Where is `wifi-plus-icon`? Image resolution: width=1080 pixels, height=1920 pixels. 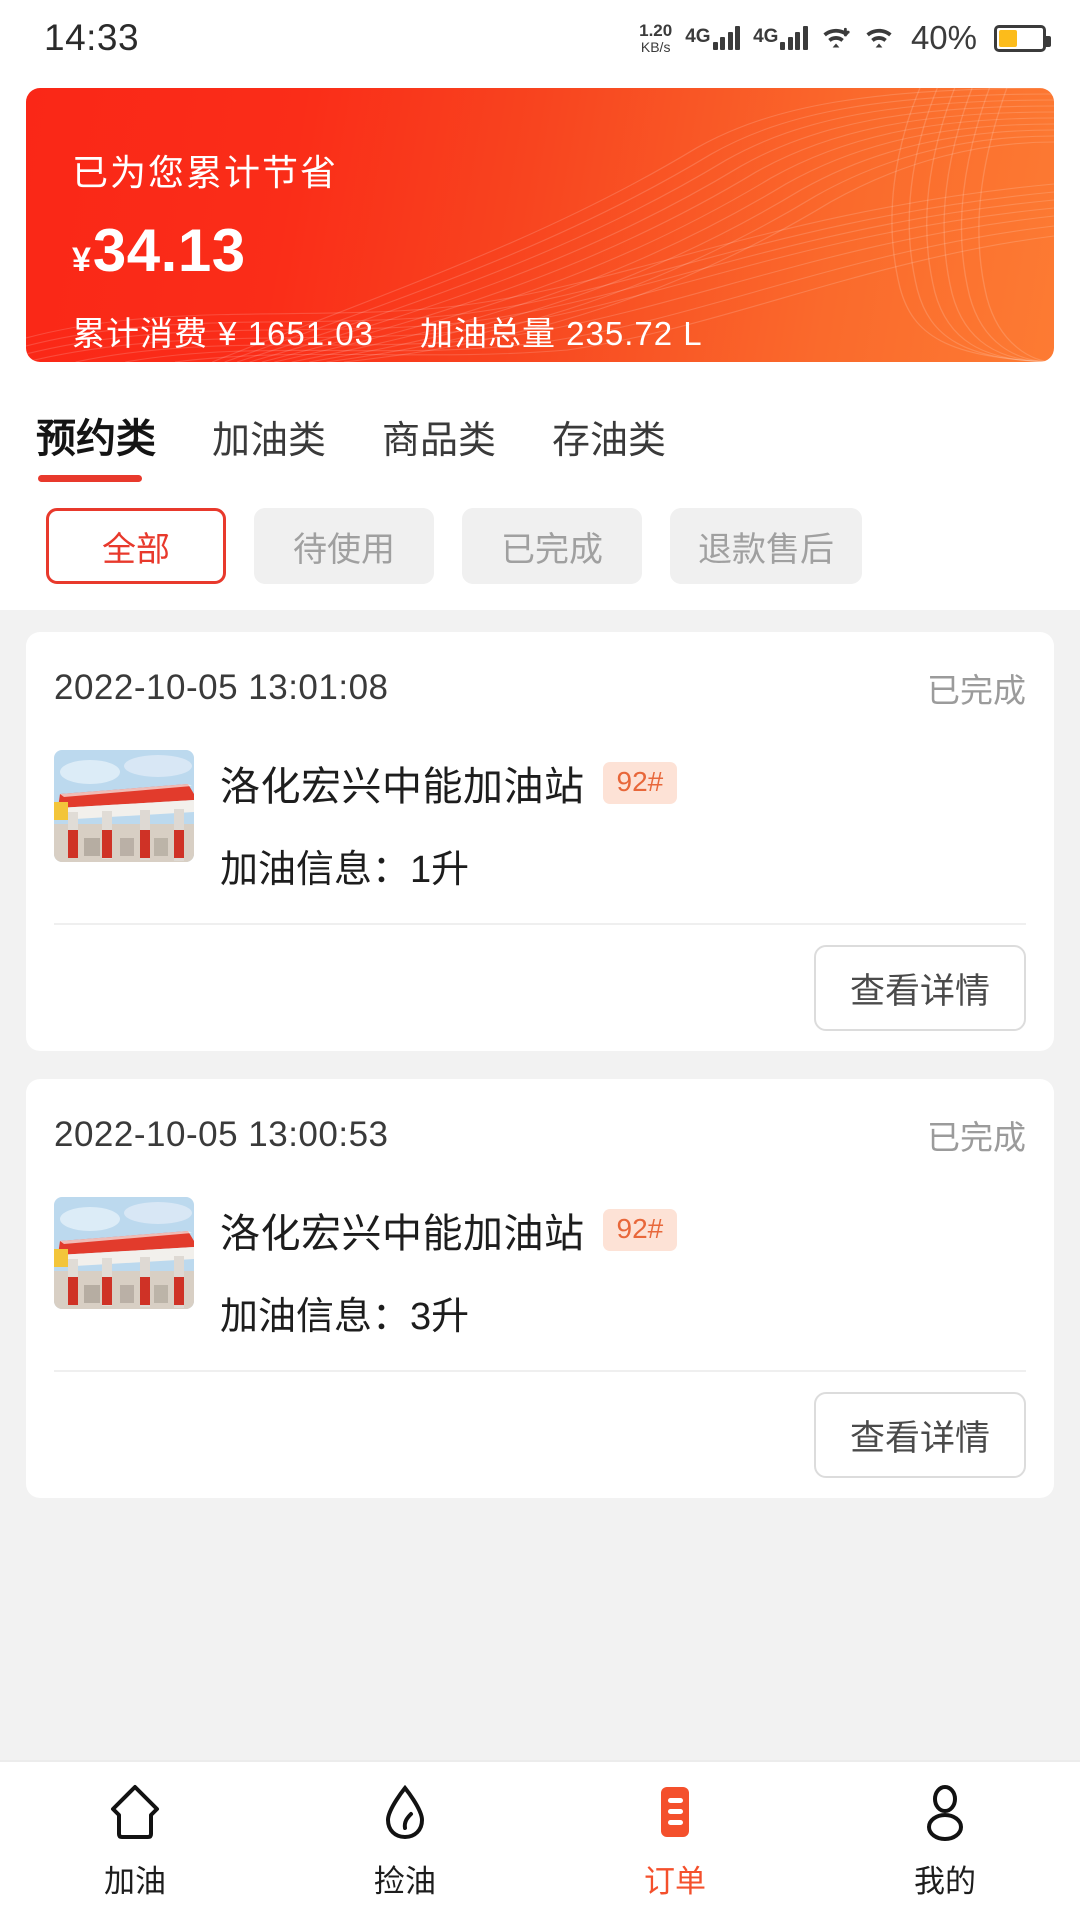
wifi-plus-icon is located at coordinates (836, 38).